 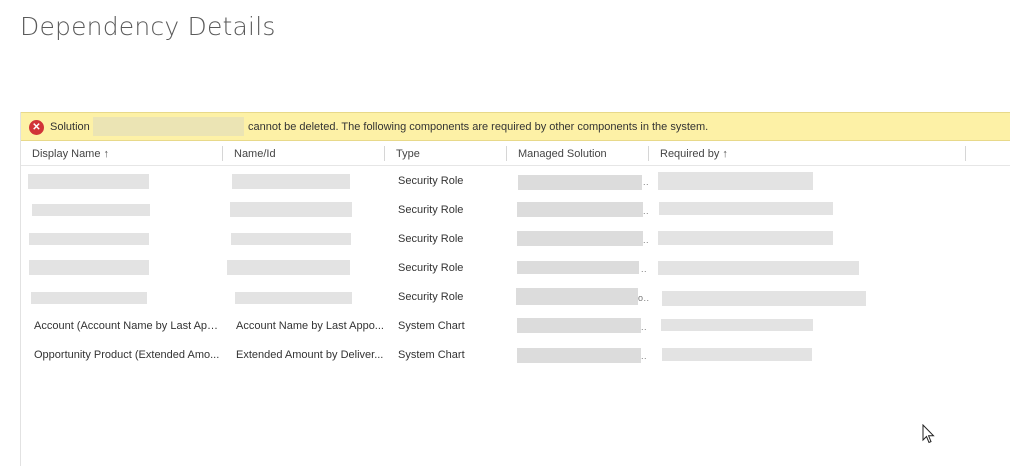 I want to click on mouse-pointer-icon, so click(x=928, y=434).